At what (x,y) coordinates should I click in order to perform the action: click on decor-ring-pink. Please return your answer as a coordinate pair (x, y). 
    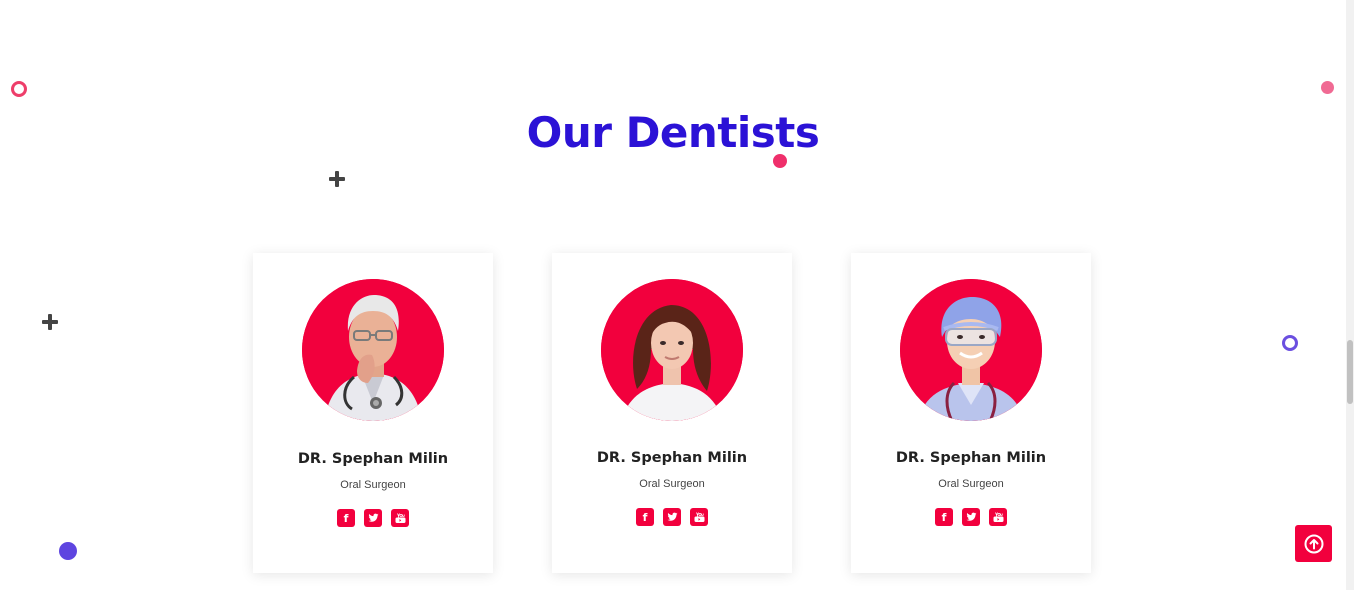
    Looking at the image, I should click on (19, 89).